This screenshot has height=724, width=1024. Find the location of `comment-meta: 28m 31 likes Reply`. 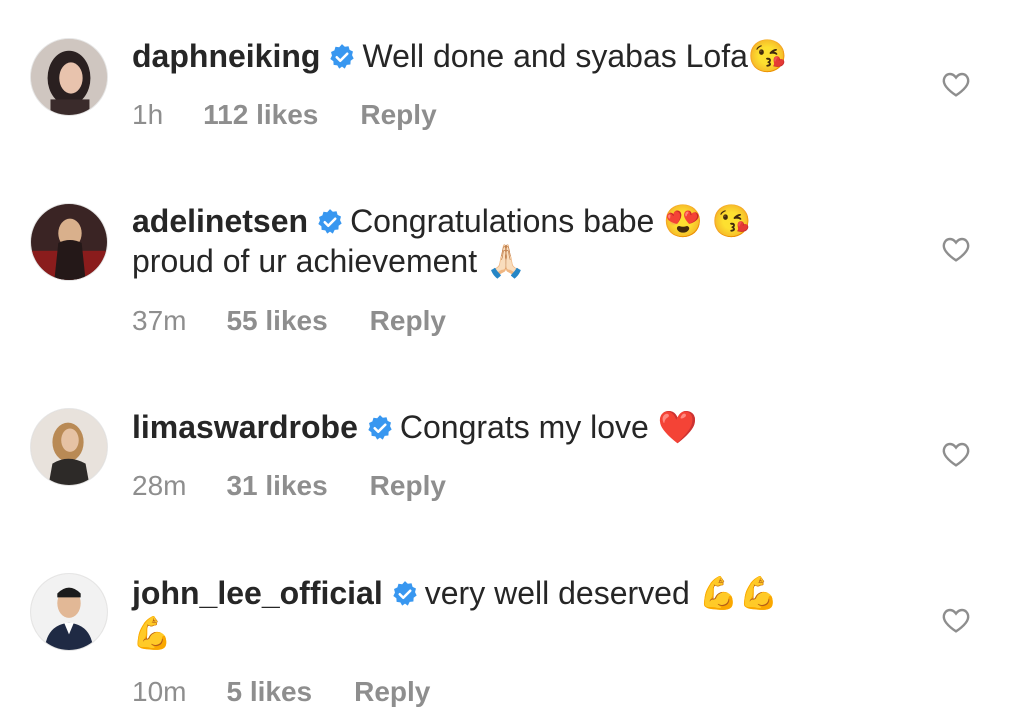

comment-meta: 28m 31 likes Reply is located at coordinates (289, 486).